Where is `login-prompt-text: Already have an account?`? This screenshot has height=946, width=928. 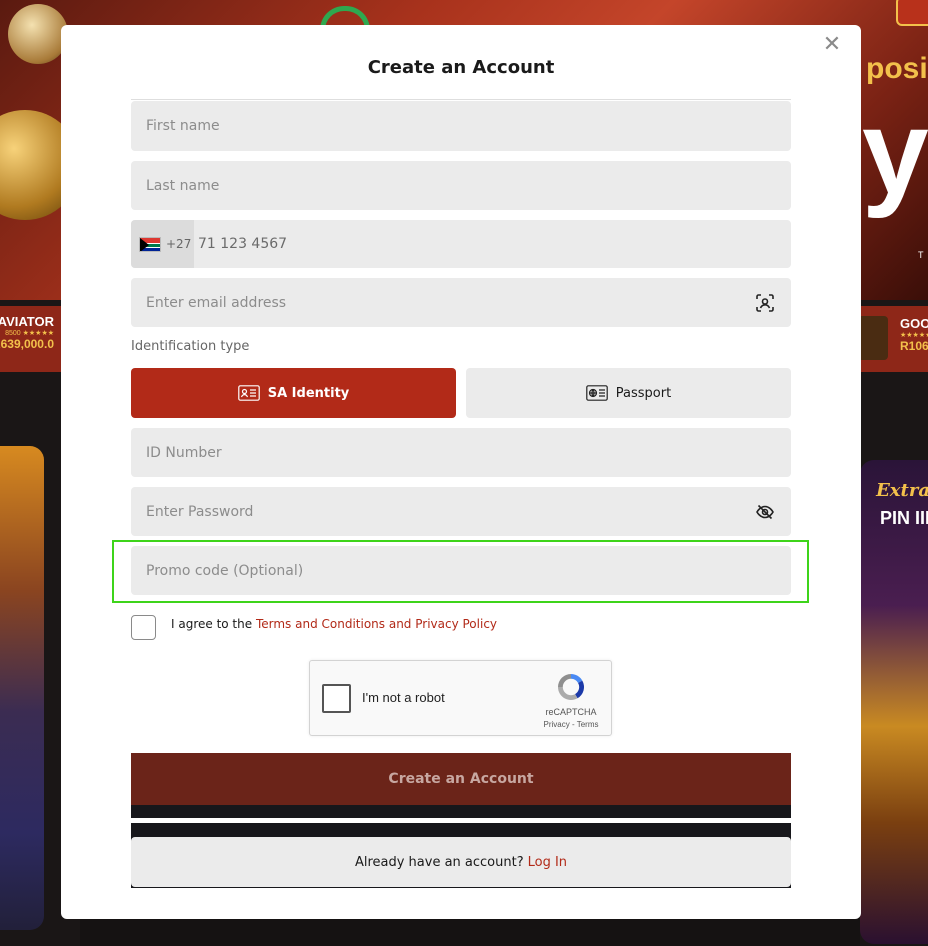 login-prompt-text: Already have an account? is located at coordinates (439, 862).